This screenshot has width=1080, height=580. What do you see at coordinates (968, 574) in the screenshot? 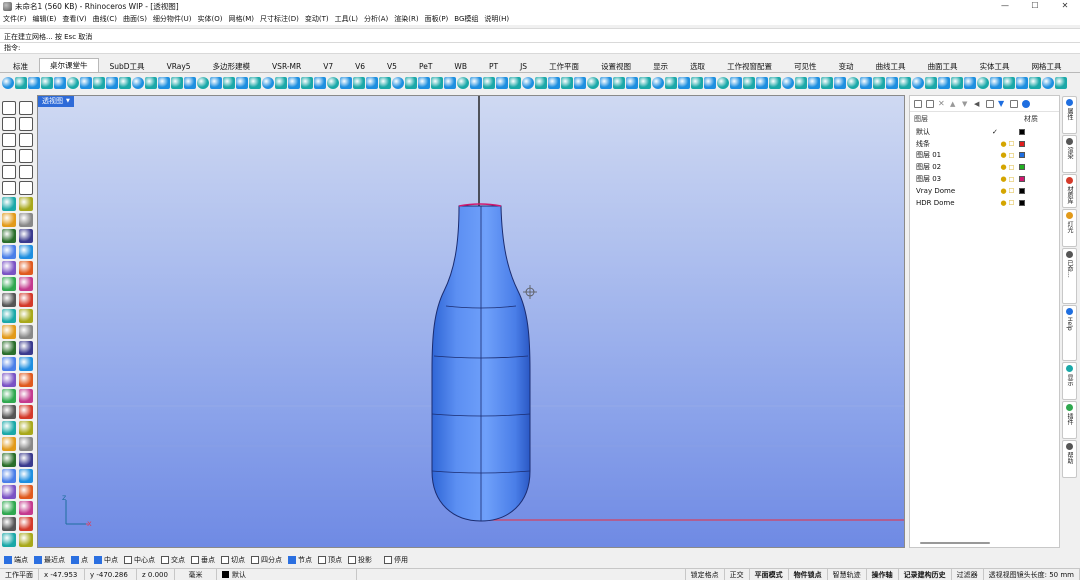
I see `status-toggle: 过滤器` at bounding box center [968, 574].